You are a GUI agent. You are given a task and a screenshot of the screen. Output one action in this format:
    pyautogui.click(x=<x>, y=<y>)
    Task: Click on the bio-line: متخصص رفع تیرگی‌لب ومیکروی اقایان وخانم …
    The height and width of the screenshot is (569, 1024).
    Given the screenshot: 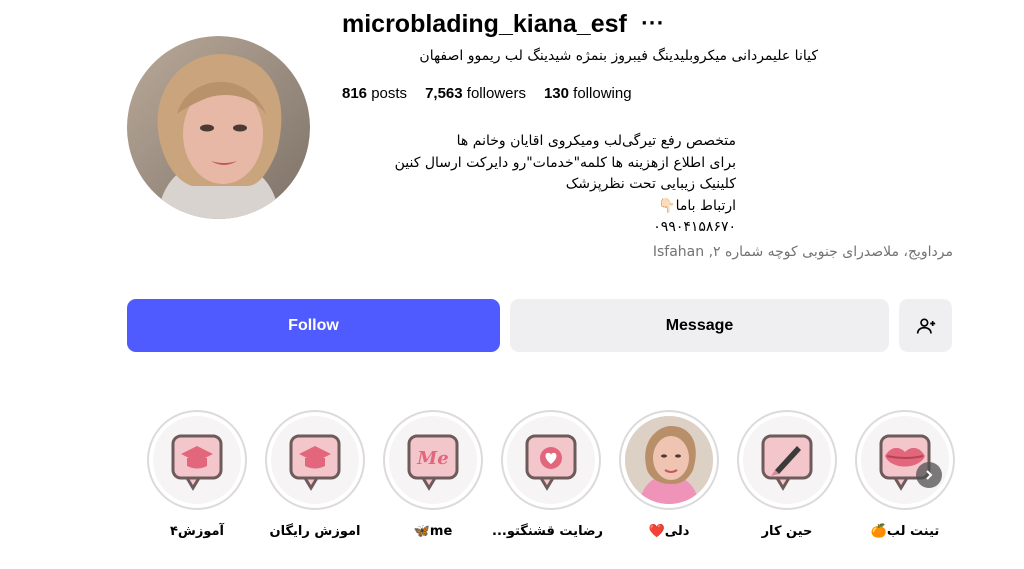 What is the action you would take?
    pyautogui.click(x=596, y=141)
    